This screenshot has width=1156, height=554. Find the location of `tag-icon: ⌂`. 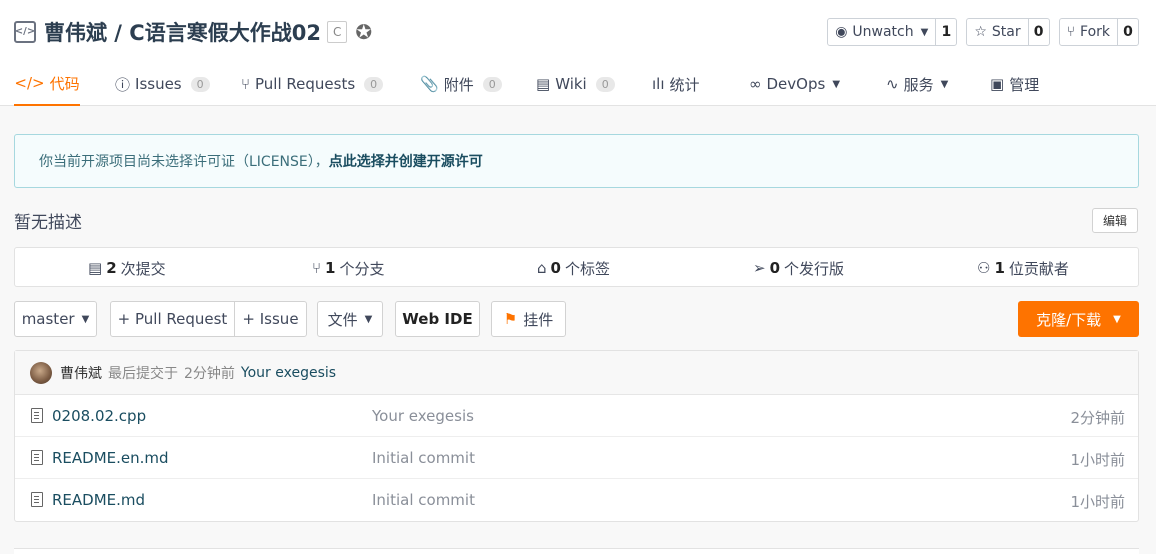

tag-icon: ⌂ is located at coordinates (542, 268).